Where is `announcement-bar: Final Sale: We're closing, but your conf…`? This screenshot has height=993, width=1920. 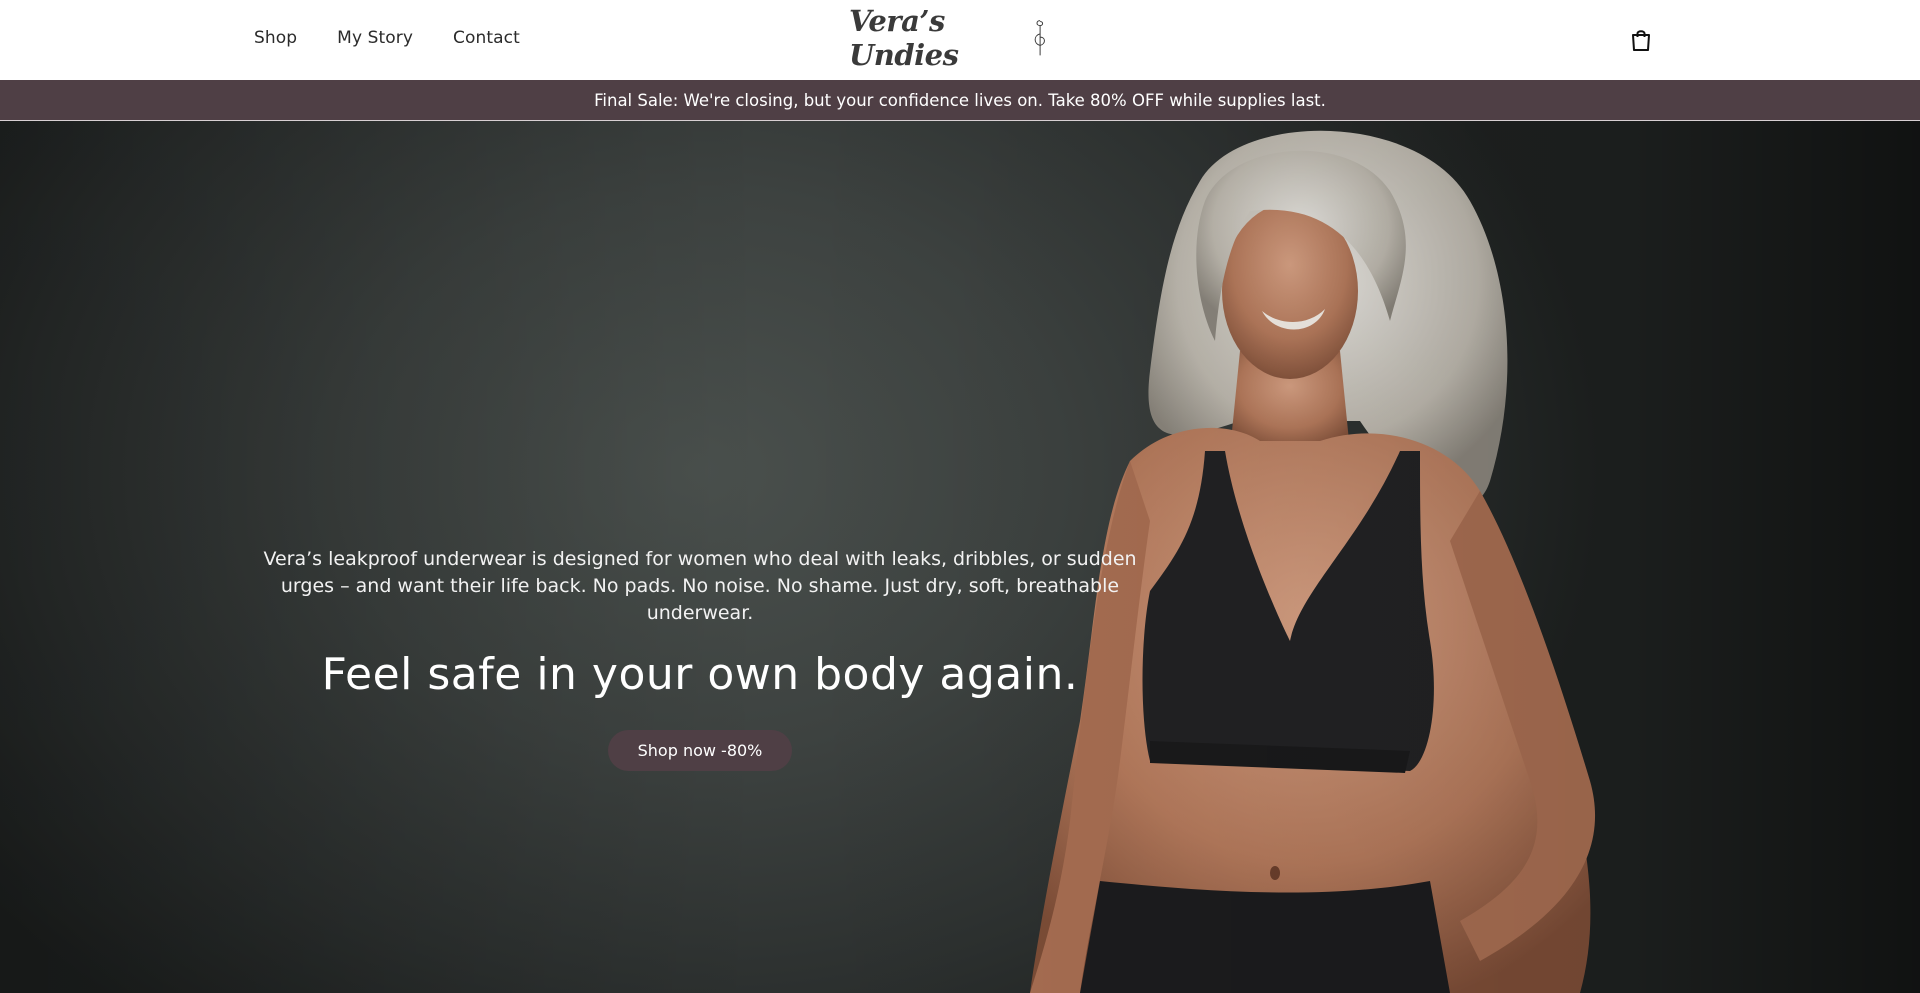 announcement-bar: Final Sale: We're closing, but your conf… is located at coordinates (960, 100).